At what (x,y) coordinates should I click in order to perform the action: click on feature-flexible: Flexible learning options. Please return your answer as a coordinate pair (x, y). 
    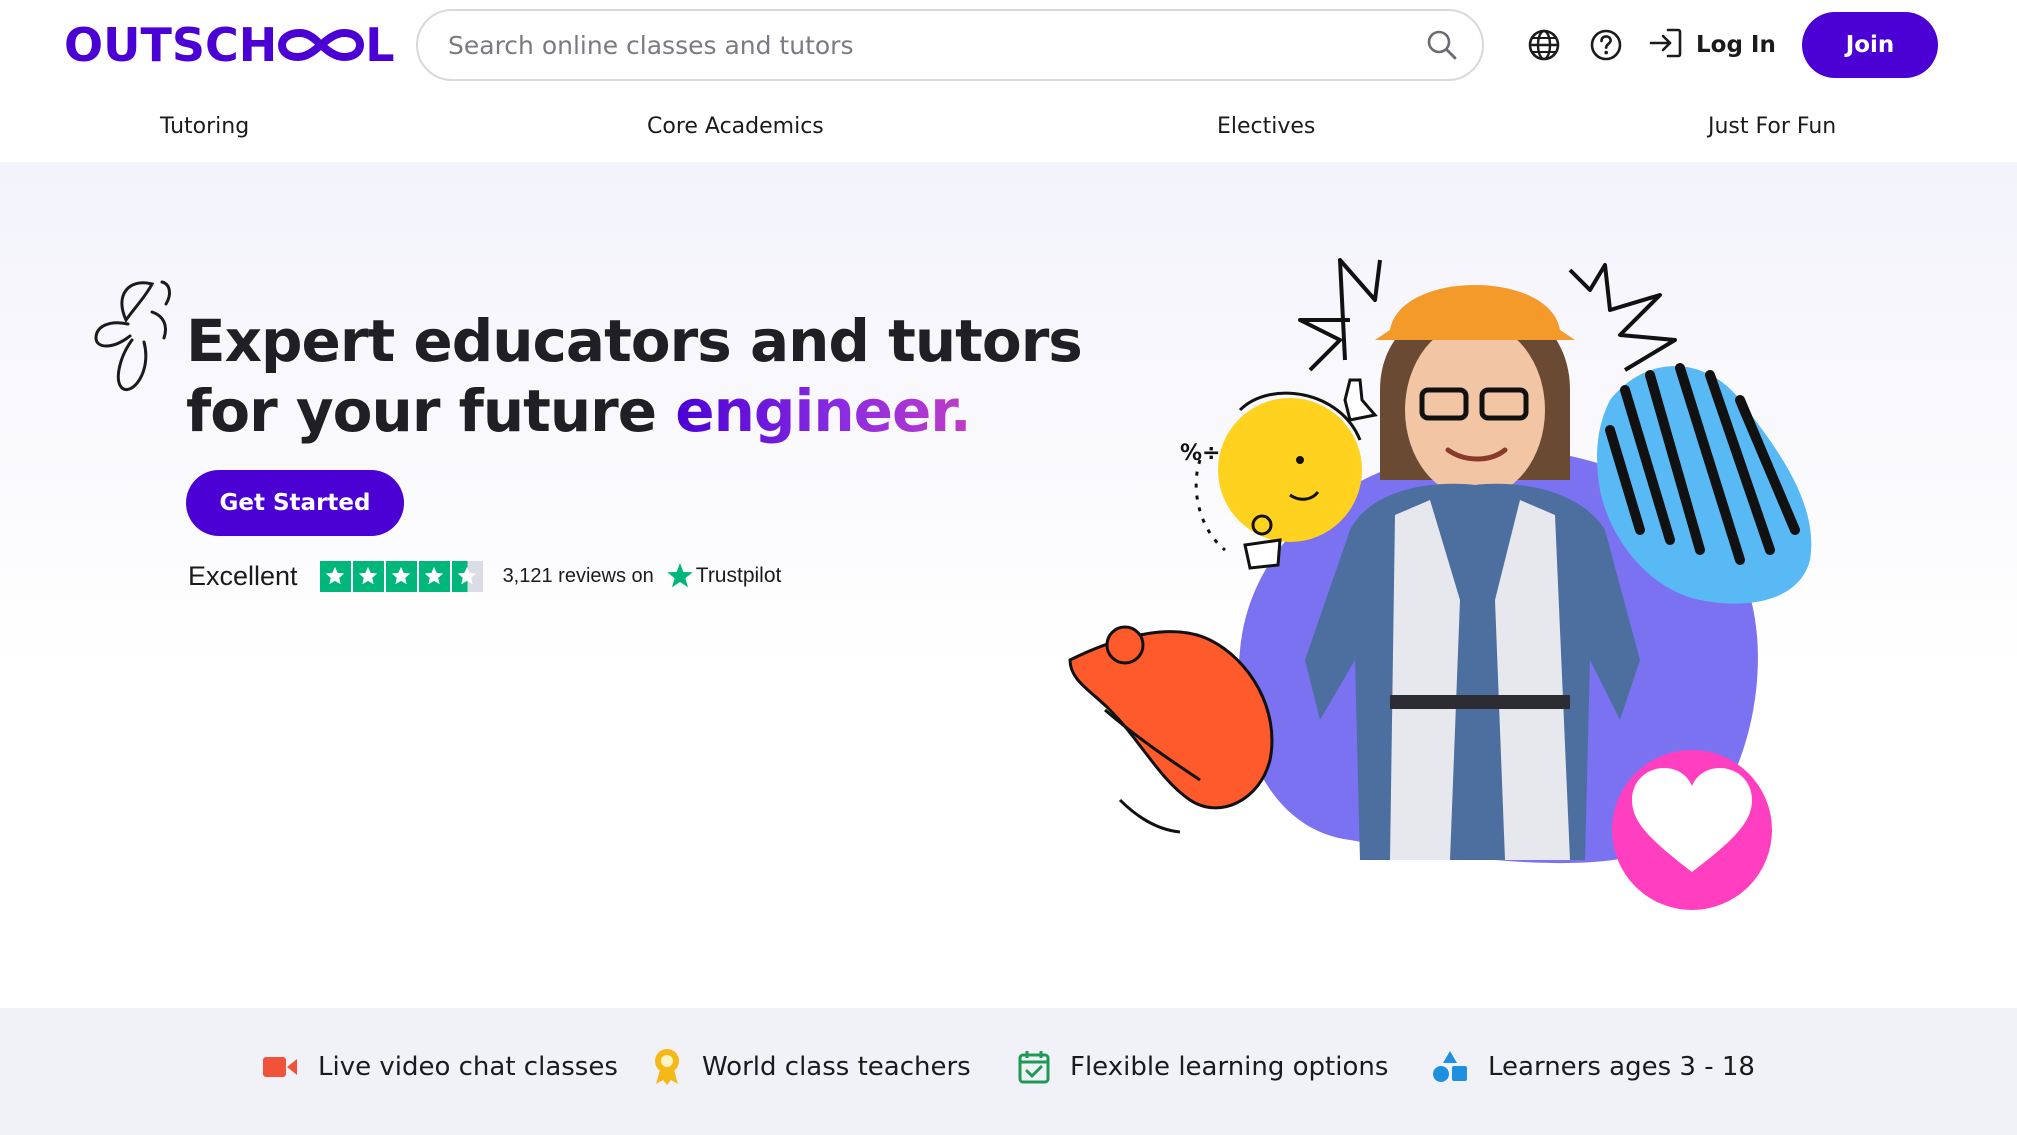
    Looking at the image, I should click on (1203, 1067).